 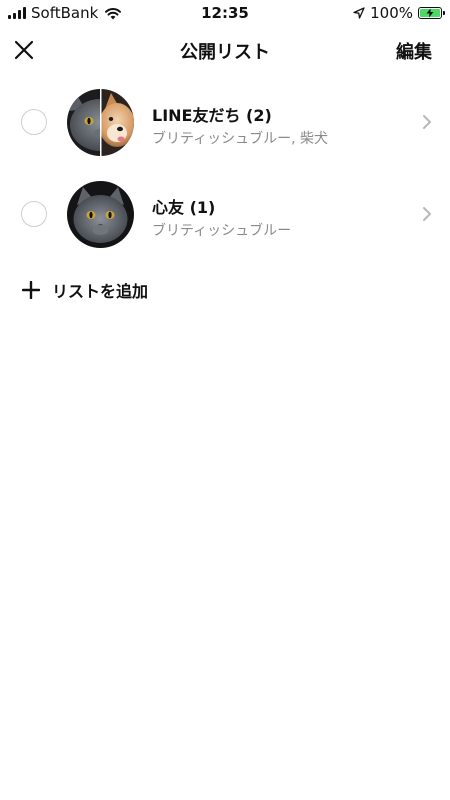 I want to click on list-item-line-friends: LINE友だち (2) ブリティッシュブルー, 柴犬, so click(x=225, y=132).